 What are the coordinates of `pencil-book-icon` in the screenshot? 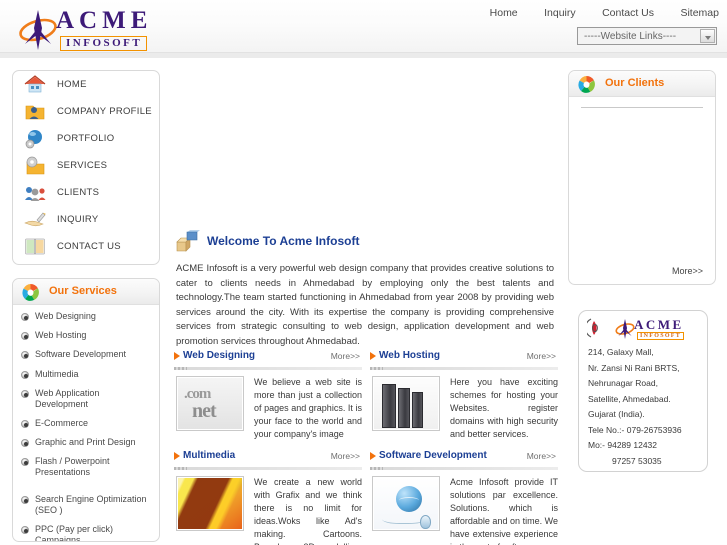 It's located at (35, 219).